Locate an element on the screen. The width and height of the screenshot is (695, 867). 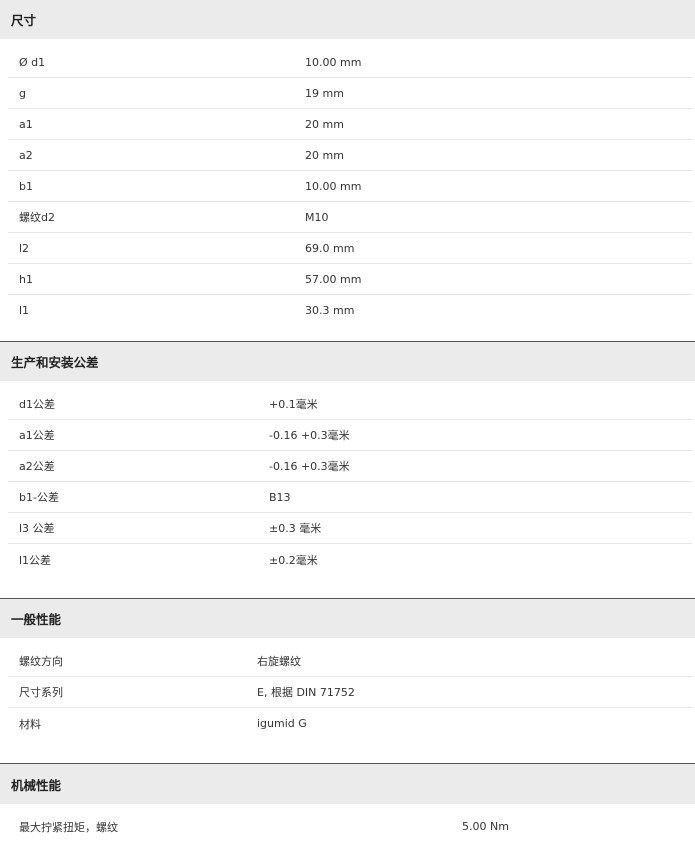
table-row: l1 30.3 mm is located at coordinates (350, 310).